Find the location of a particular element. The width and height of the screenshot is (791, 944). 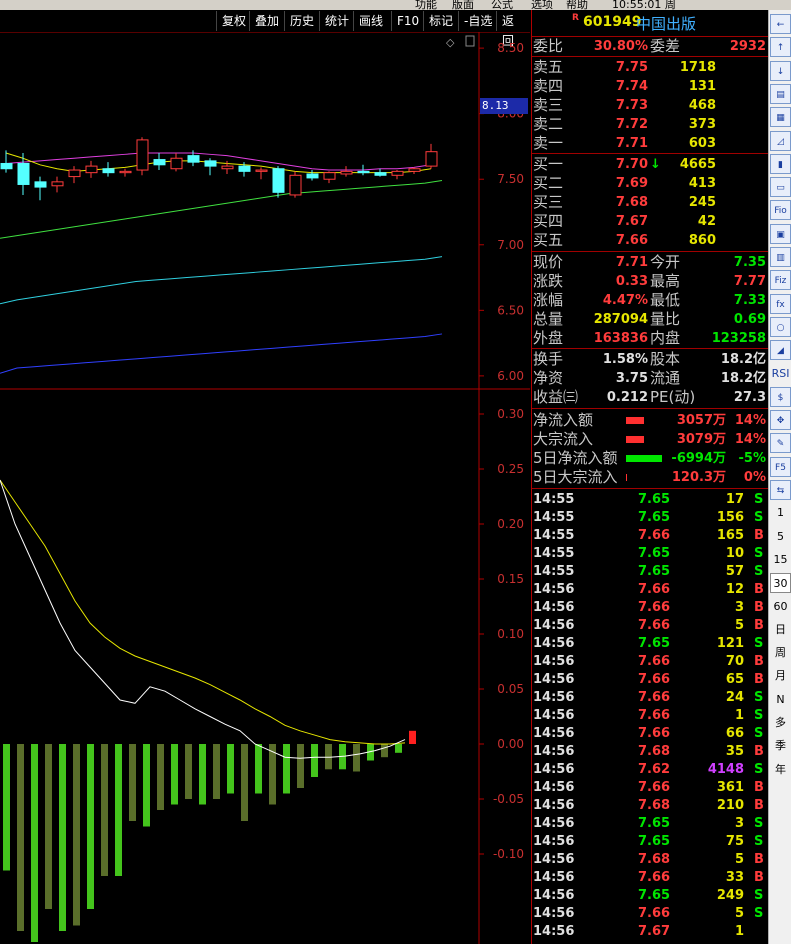

tick-row: 14:56 7.66 70 B is located at coordinates (650, 662).